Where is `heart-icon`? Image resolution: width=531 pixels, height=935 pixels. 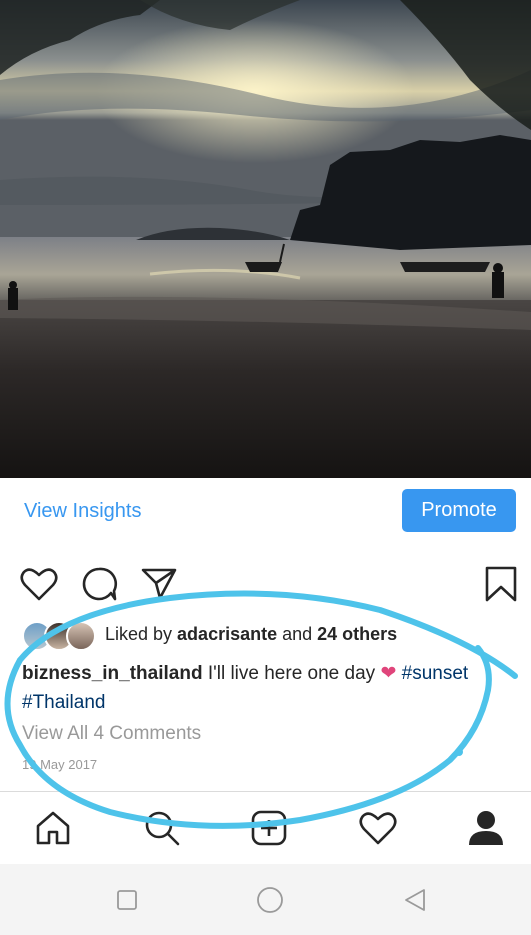
heart-icon is located at coordinates (39, 586).